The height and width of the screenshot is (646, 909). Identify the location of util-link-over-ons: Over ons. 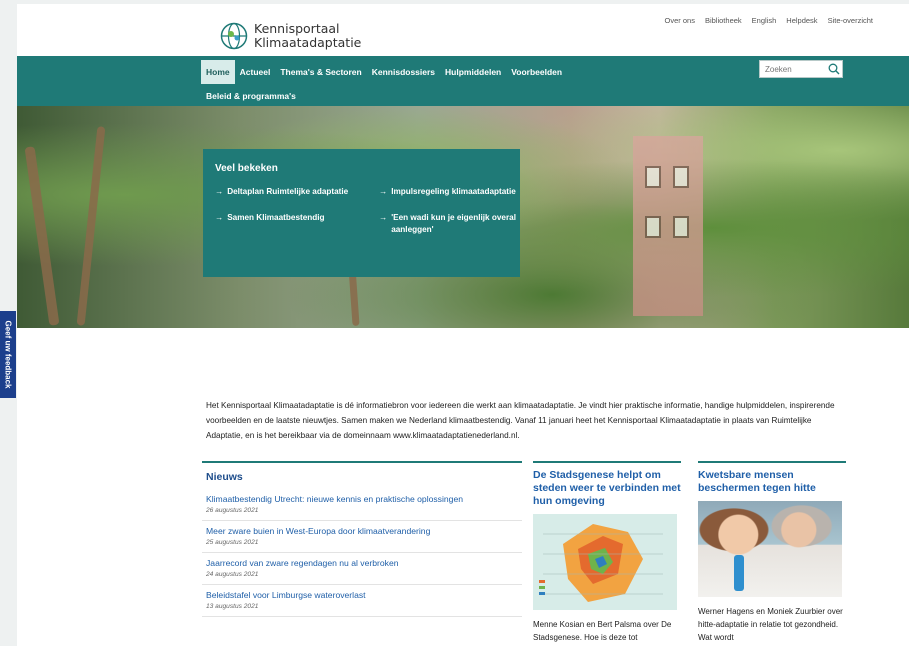
(680, 20).